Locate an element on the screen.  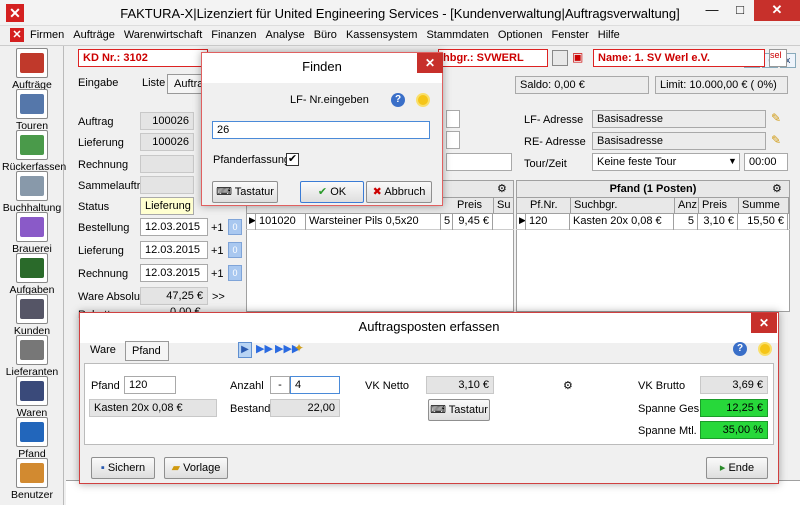
anzahl-label: Anzahl is located at coordinates (247, 386).